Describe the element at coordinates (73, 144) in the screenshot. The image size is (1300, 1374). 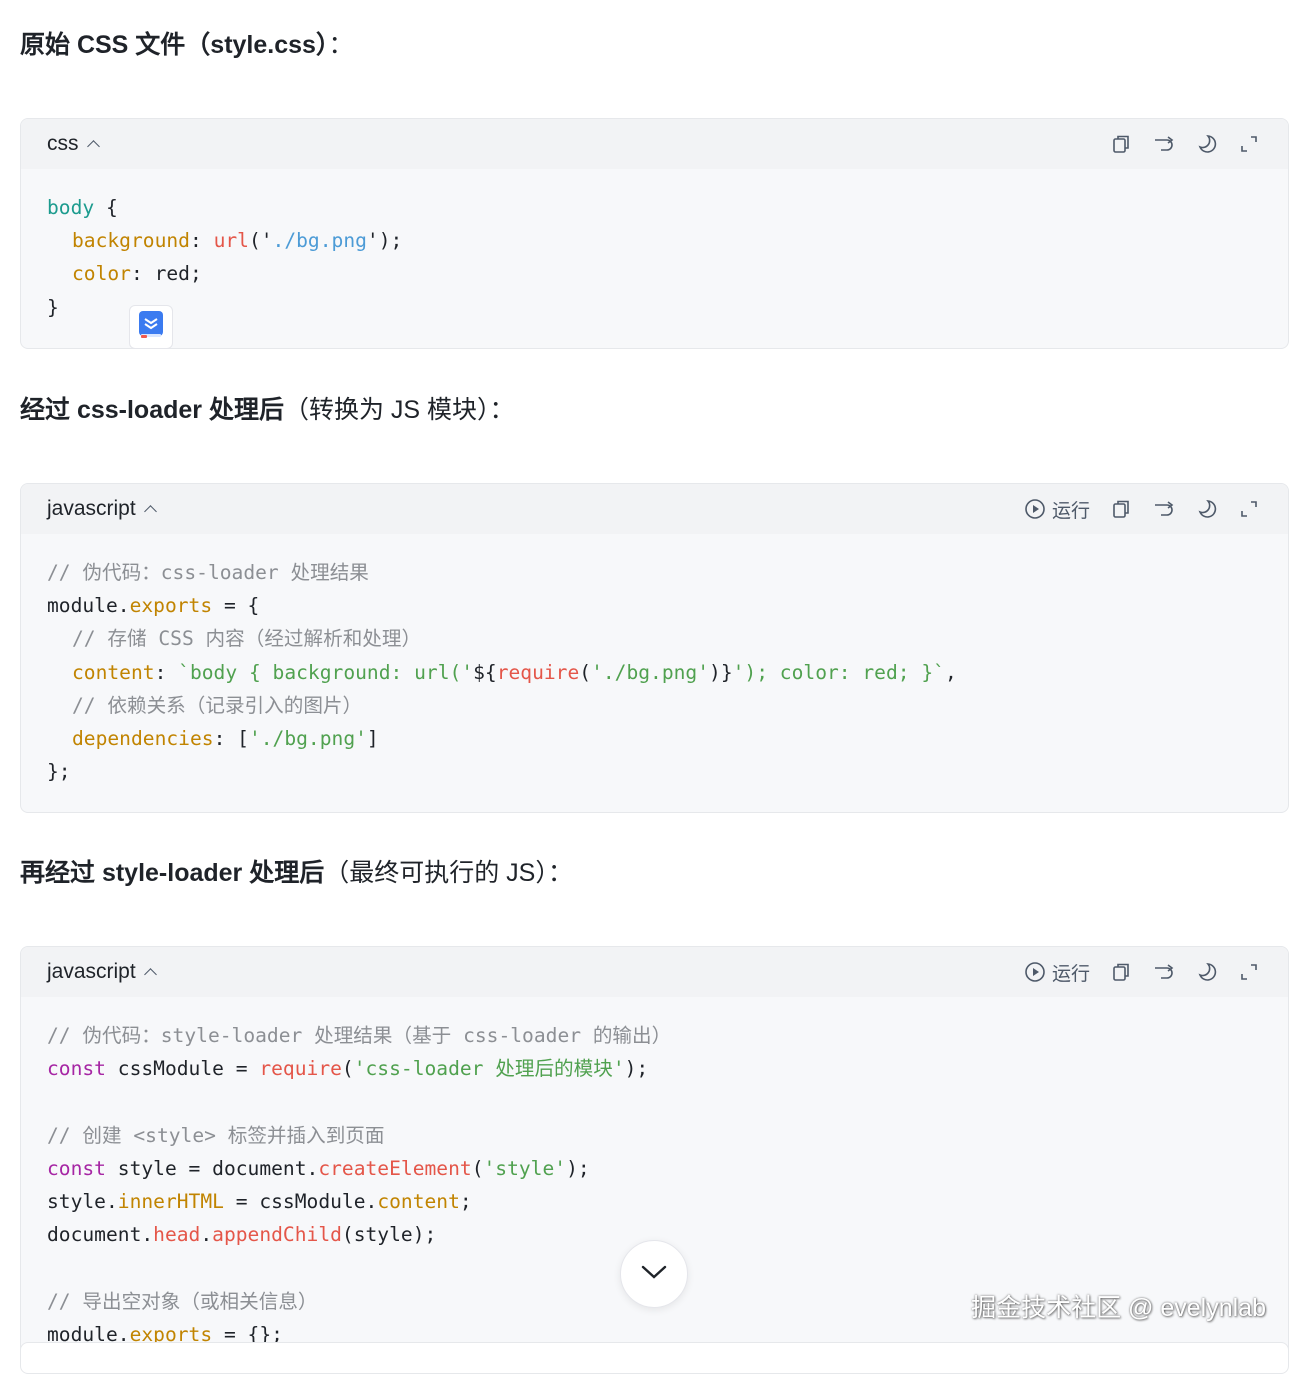
I see `language-toggle: css` at that location.